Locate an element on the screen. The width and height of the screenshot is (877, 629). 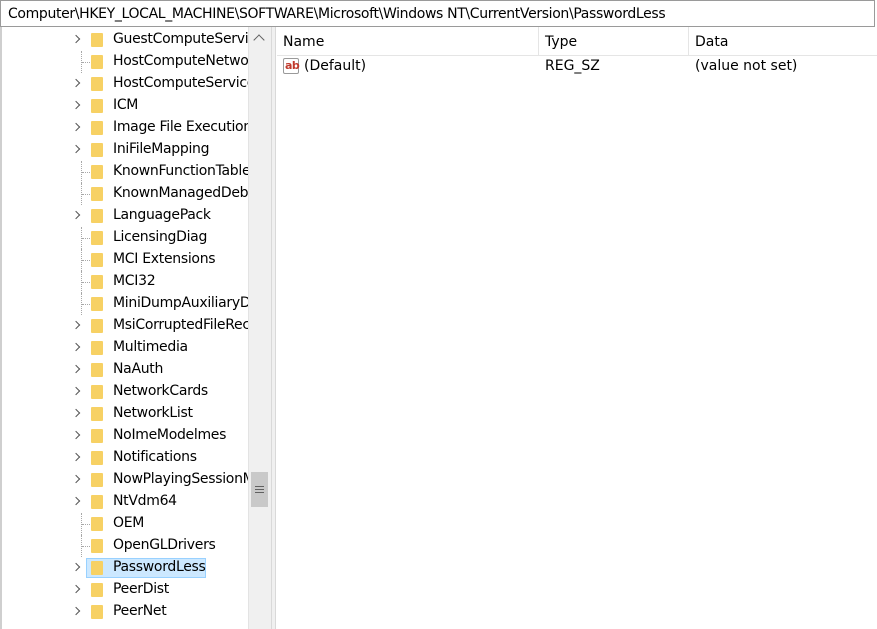
tree-scrollbar is located at coordinates (259, 328).